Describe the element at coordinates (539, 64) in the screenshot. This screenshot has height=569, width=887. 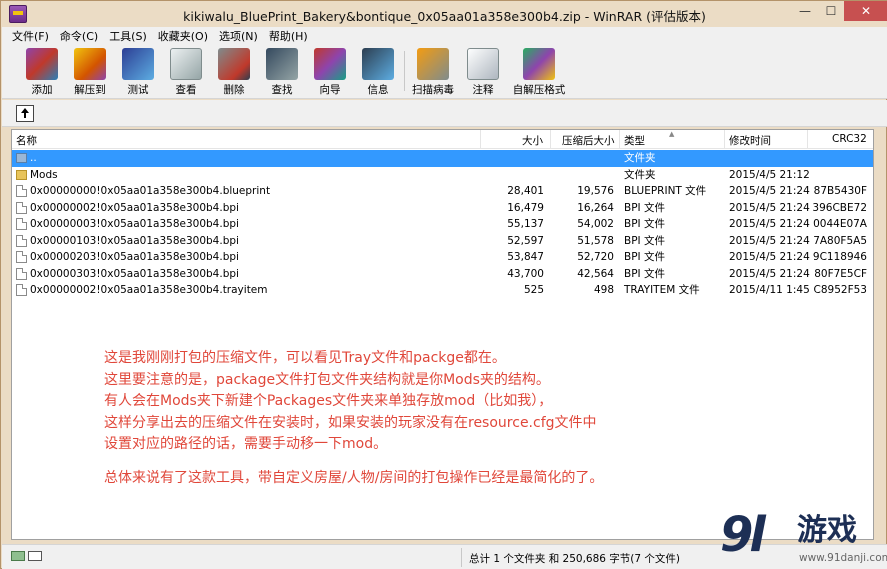
I see `sfx-icon` at that location.